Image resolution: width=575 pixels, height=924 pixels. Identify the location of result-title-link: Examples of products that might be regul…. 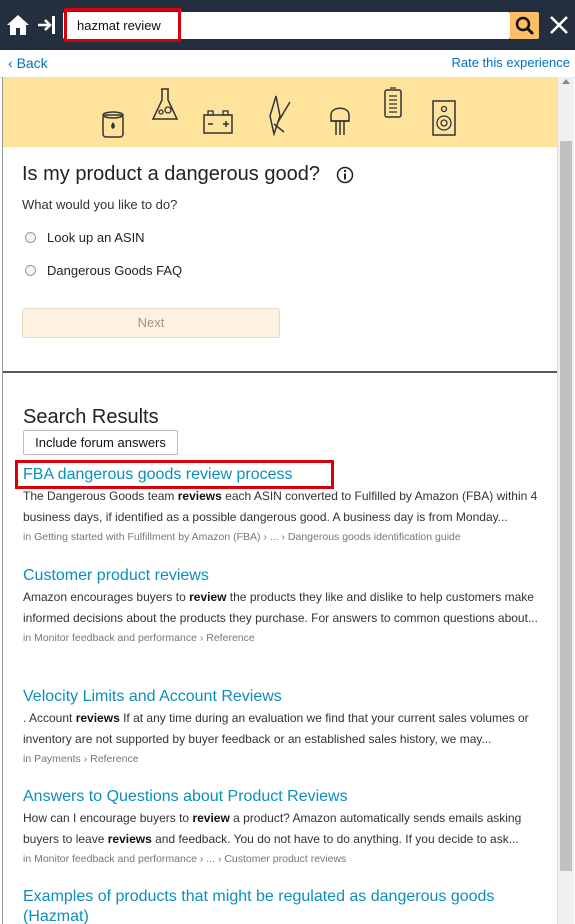
(282, 905).